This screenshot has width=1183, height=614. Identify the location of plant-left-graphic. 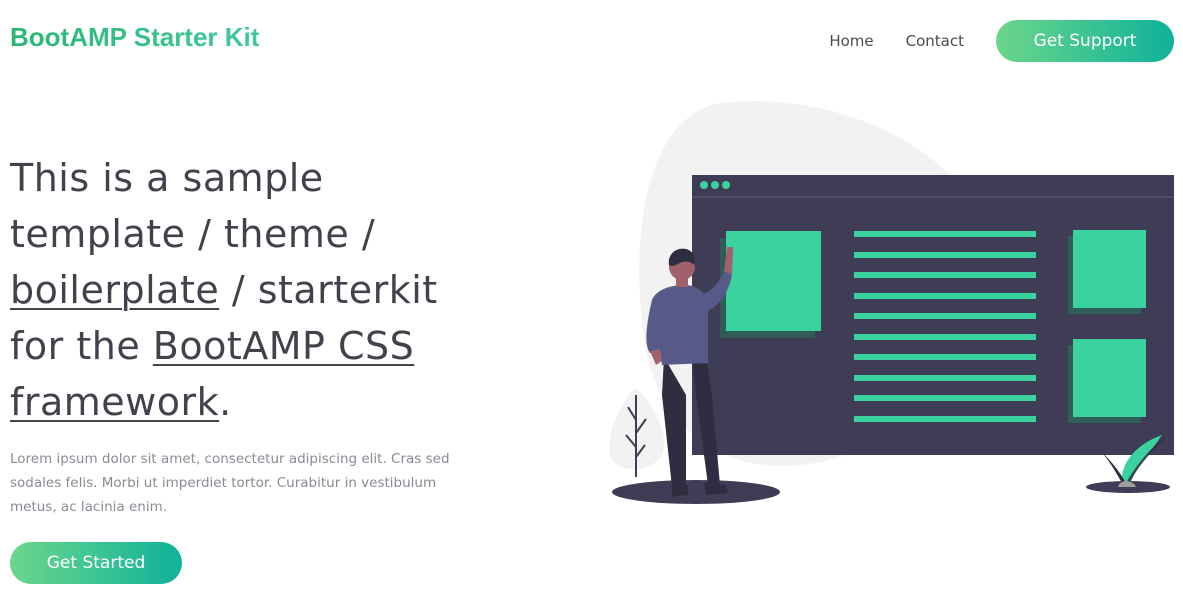
(637, 432).